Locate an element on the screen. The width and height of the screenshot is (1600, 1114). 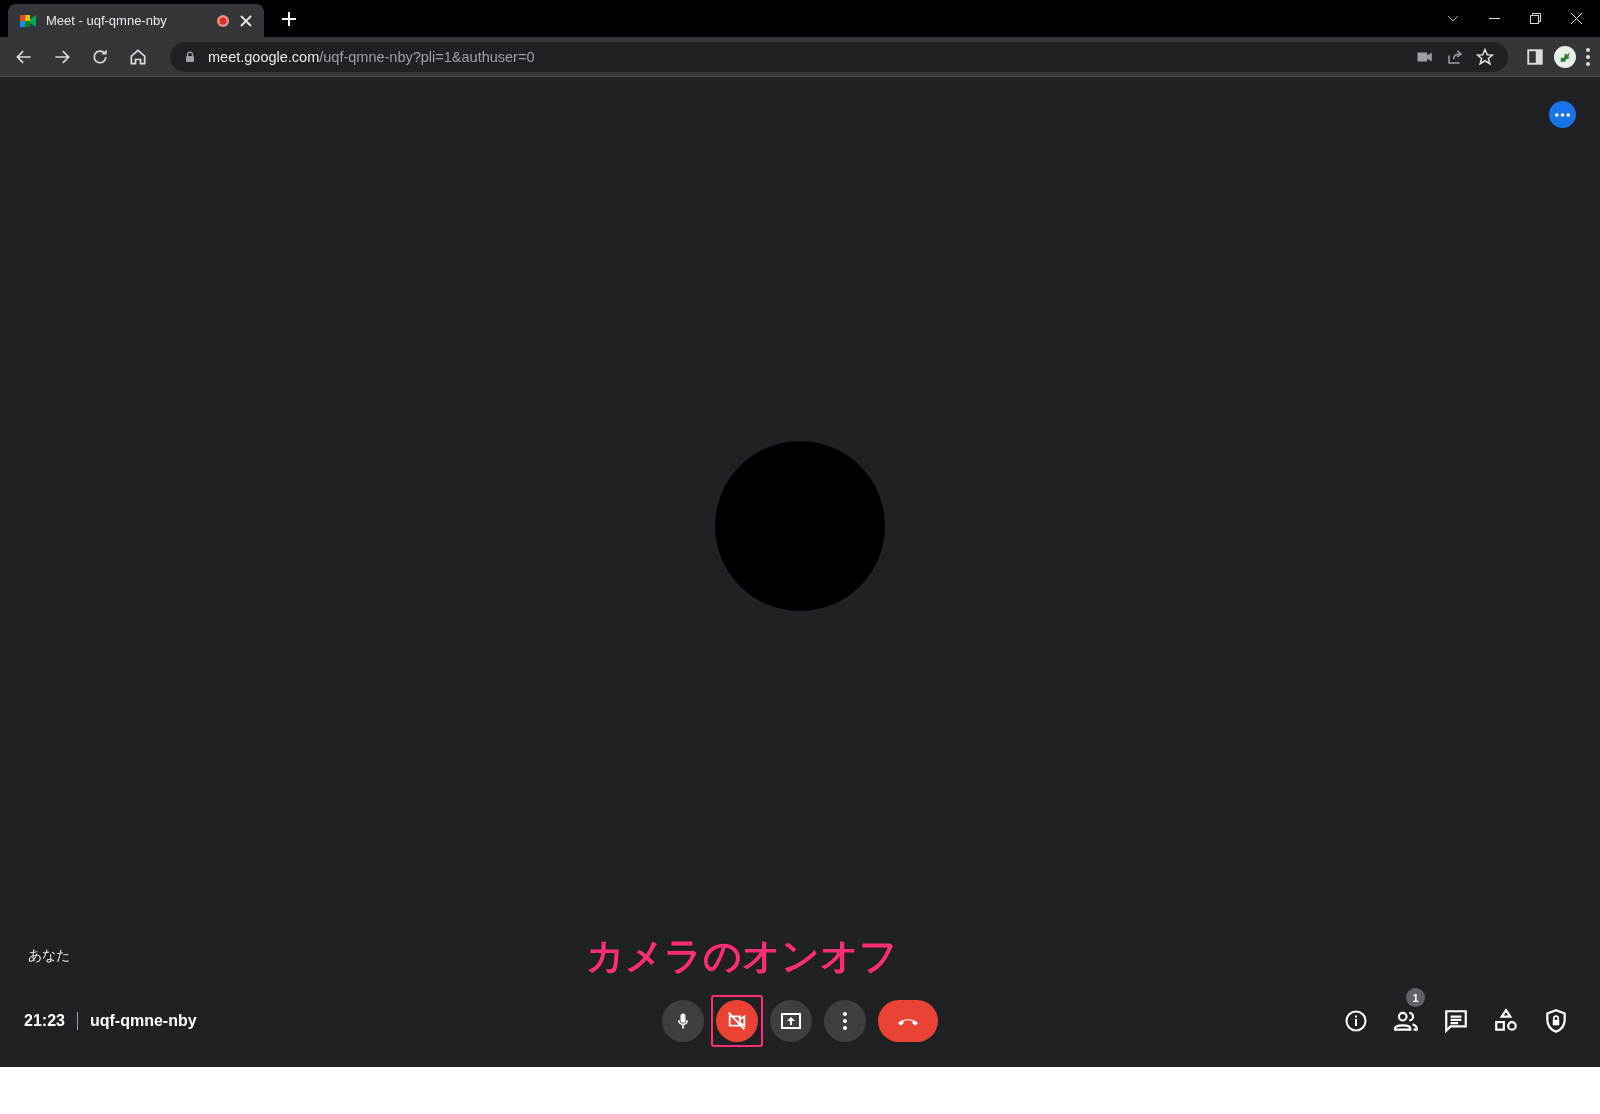
star-icon is located at coordinates (1485, 56).